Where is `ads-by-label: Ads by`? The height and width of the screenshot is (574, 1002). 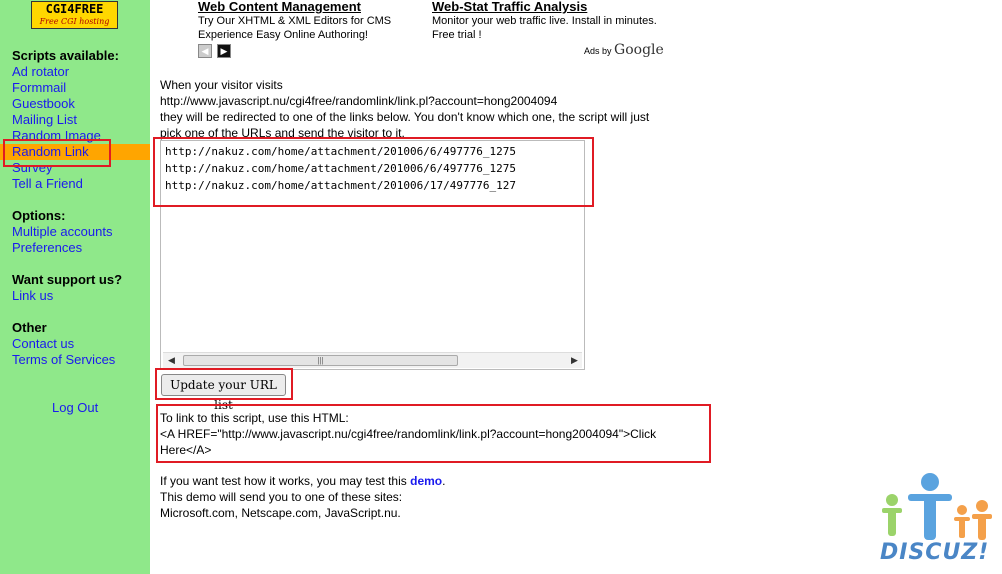 ads-by-label: Ads by is located at coordinates (598, 51).